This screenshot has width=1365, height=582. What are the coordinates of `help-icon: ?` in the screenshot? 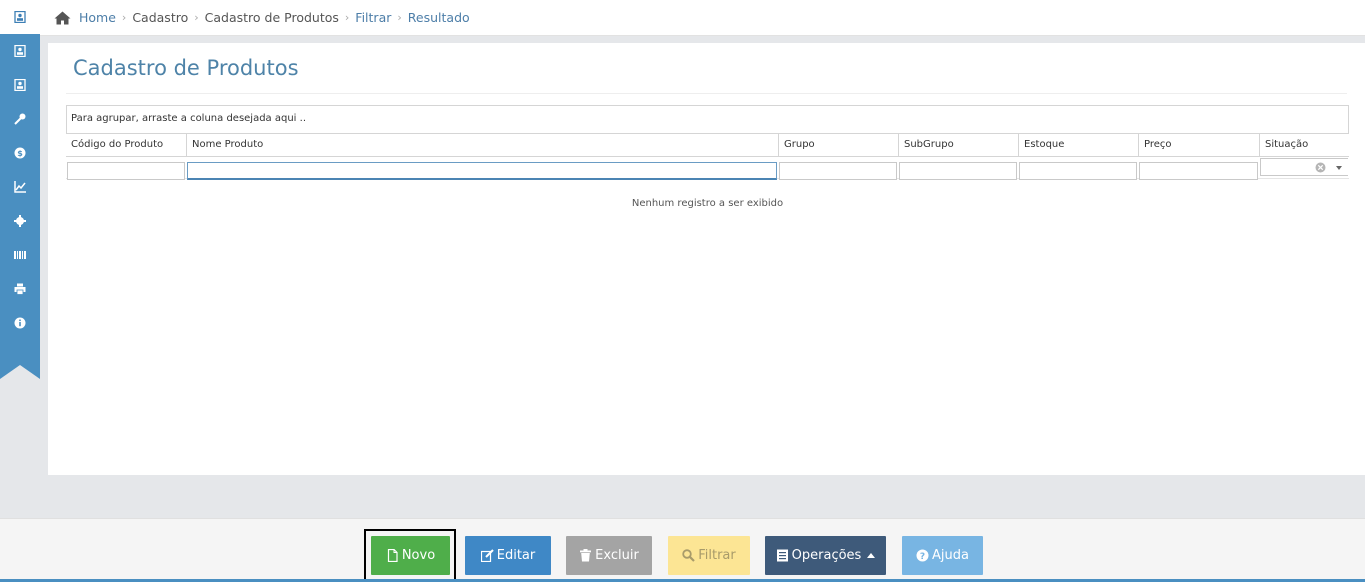 It's located at (922, 555).